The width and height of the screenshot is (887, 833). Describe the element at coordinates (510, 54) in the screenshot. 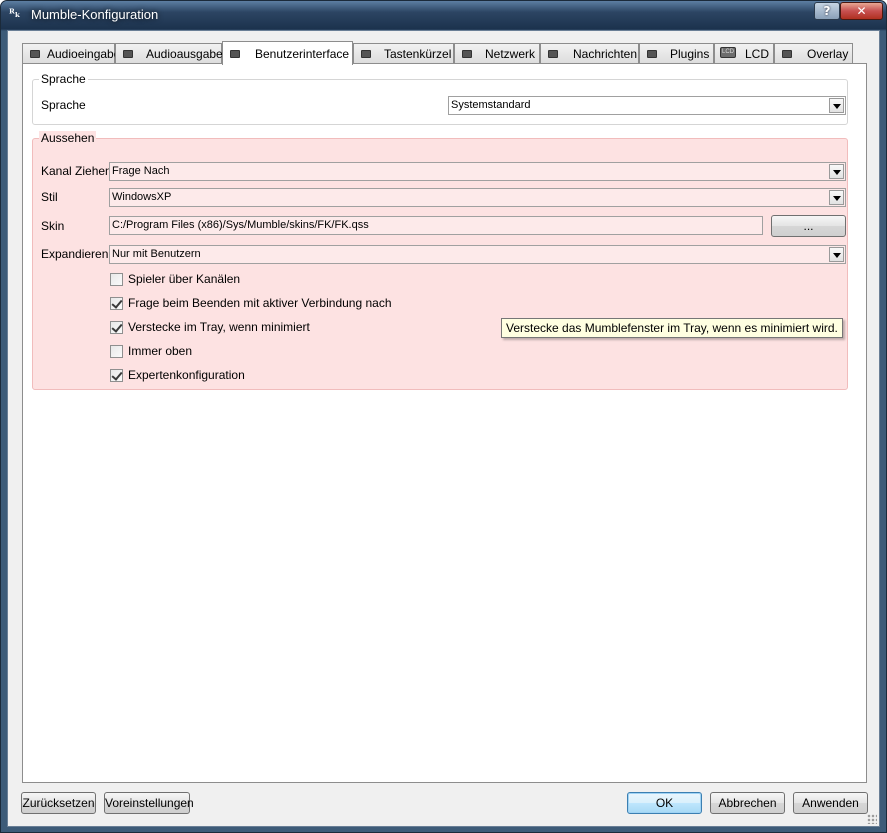

I see `tab-label: Netzwerk` at that location.